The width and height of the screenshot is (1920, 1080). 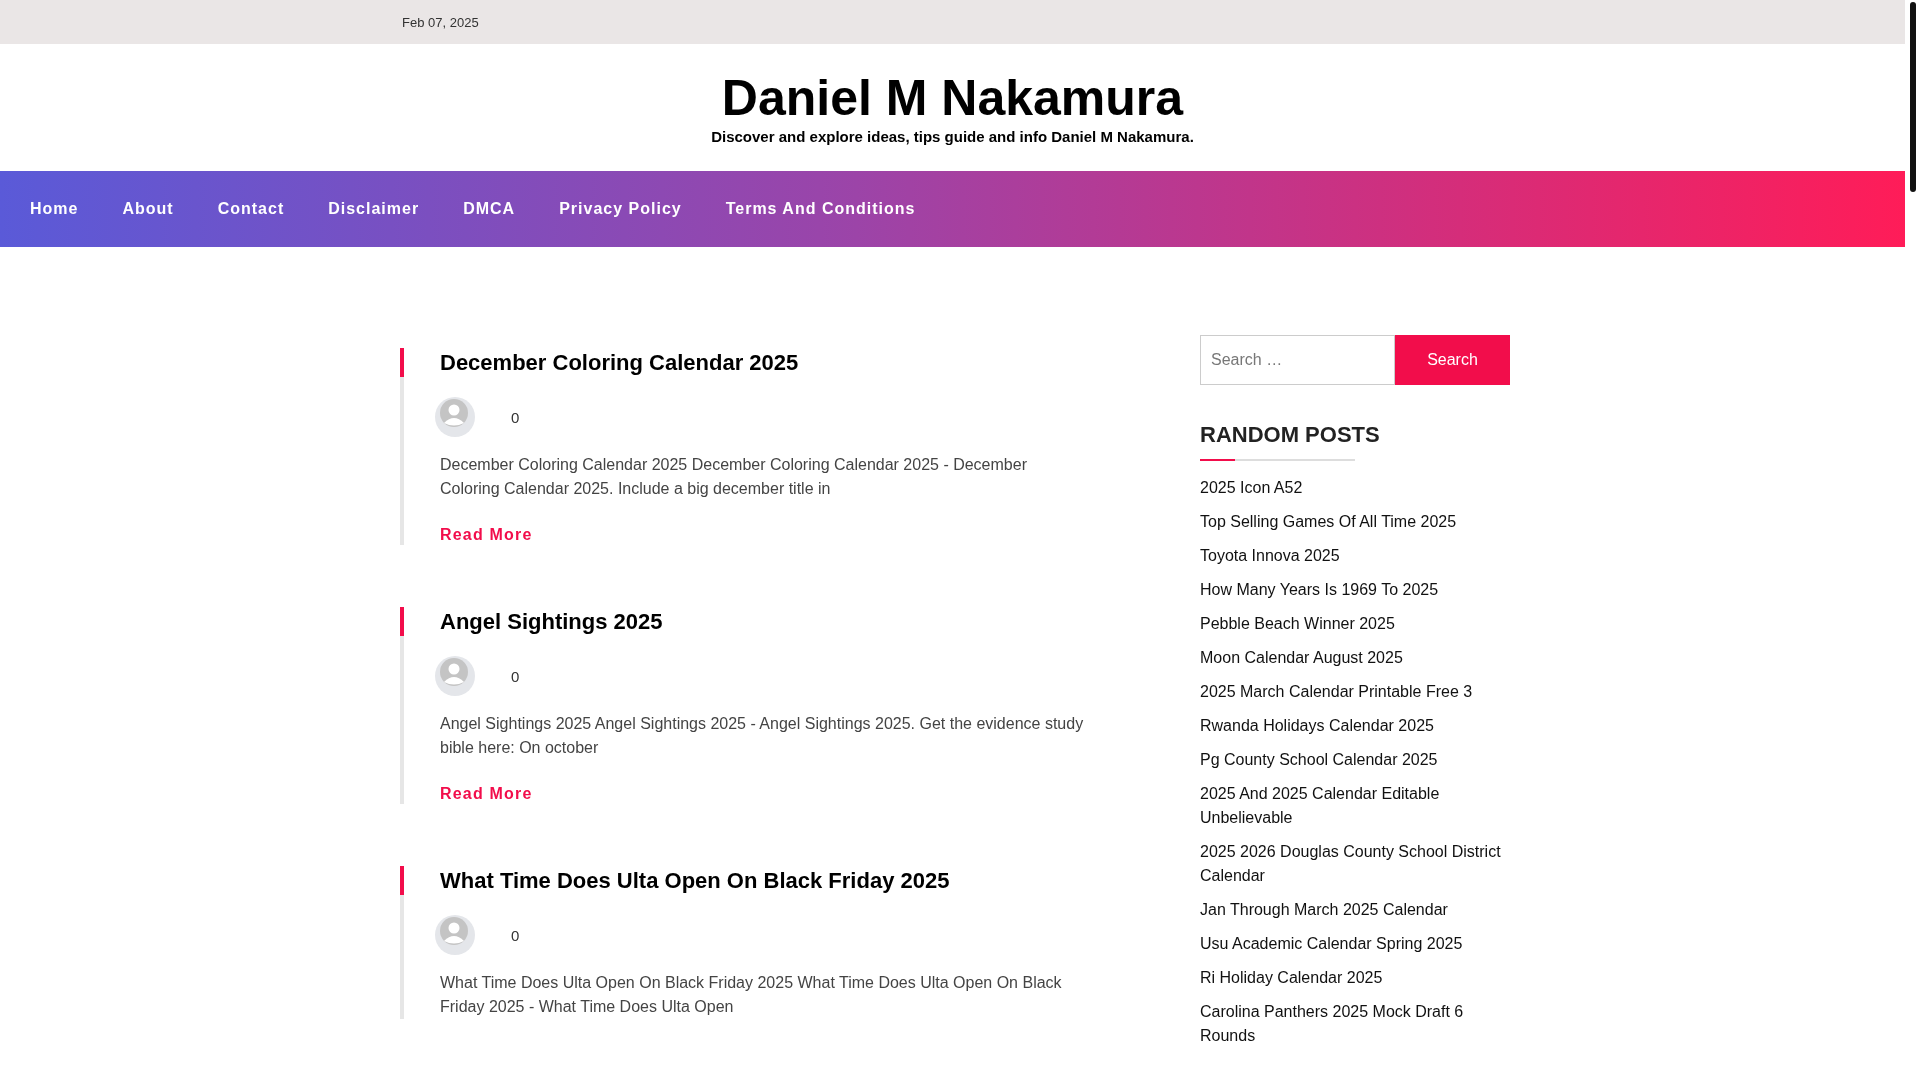 I want to click on random-post-link: Ri Holiday Calendar 2025, so click(x=1355, y=978).